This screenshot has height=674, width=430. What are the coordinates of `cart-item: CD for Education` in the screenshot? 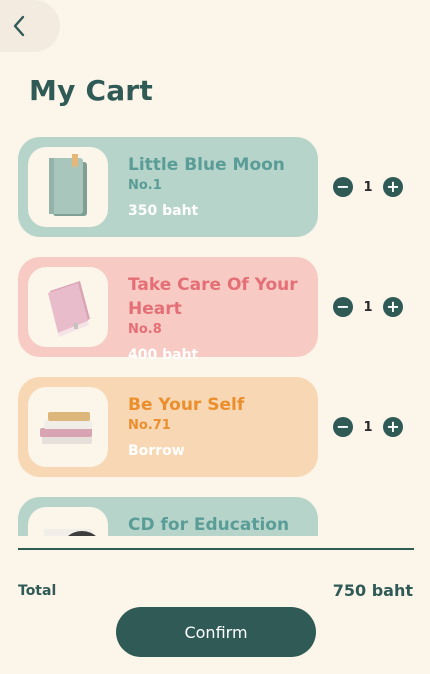 It's located at (168, 516).